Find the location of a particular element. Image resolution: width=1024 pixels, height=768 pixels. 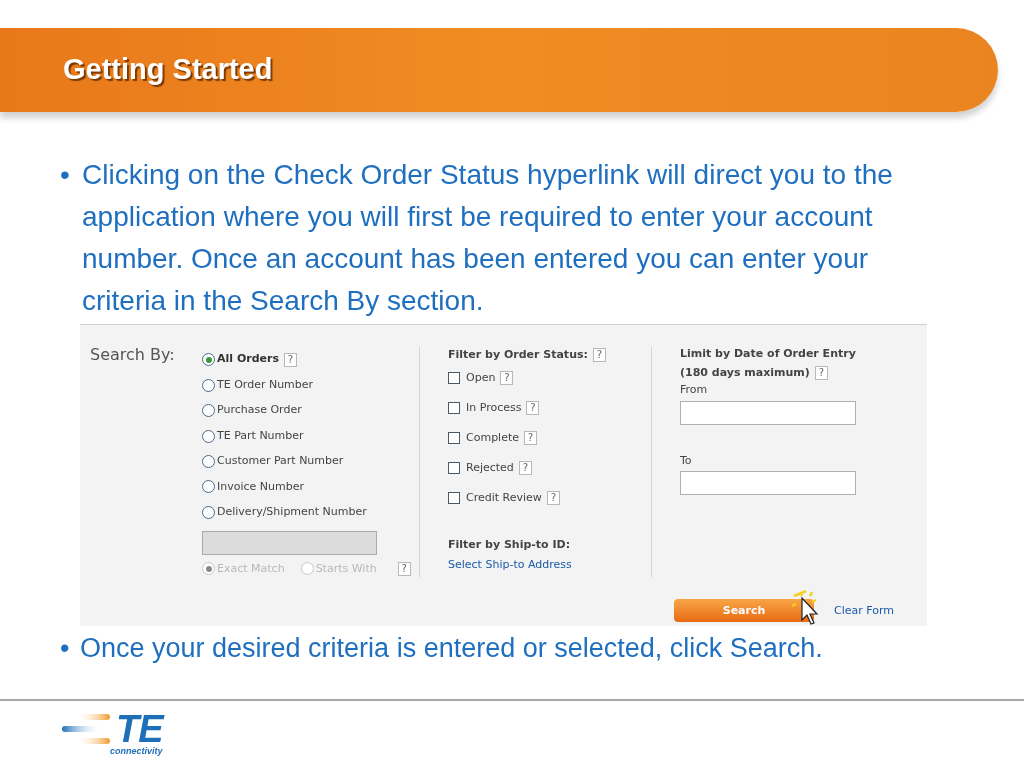

date-limit-note: (180 days maximum) is located at coordinates (745, 373).